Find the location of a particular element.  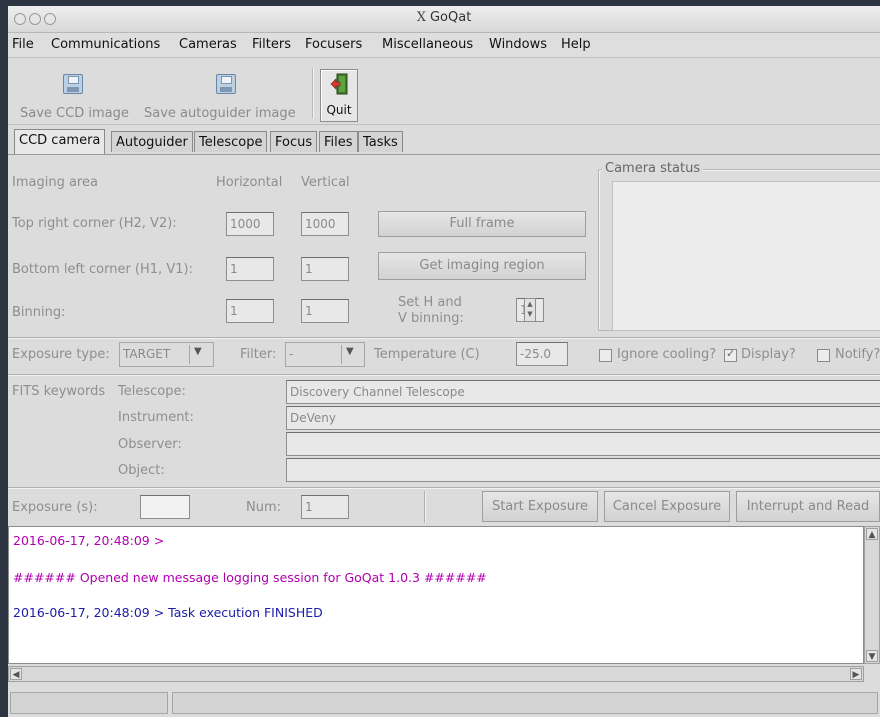

tab-ccd-camera: CCD camera is located at coordinates (60, 141).